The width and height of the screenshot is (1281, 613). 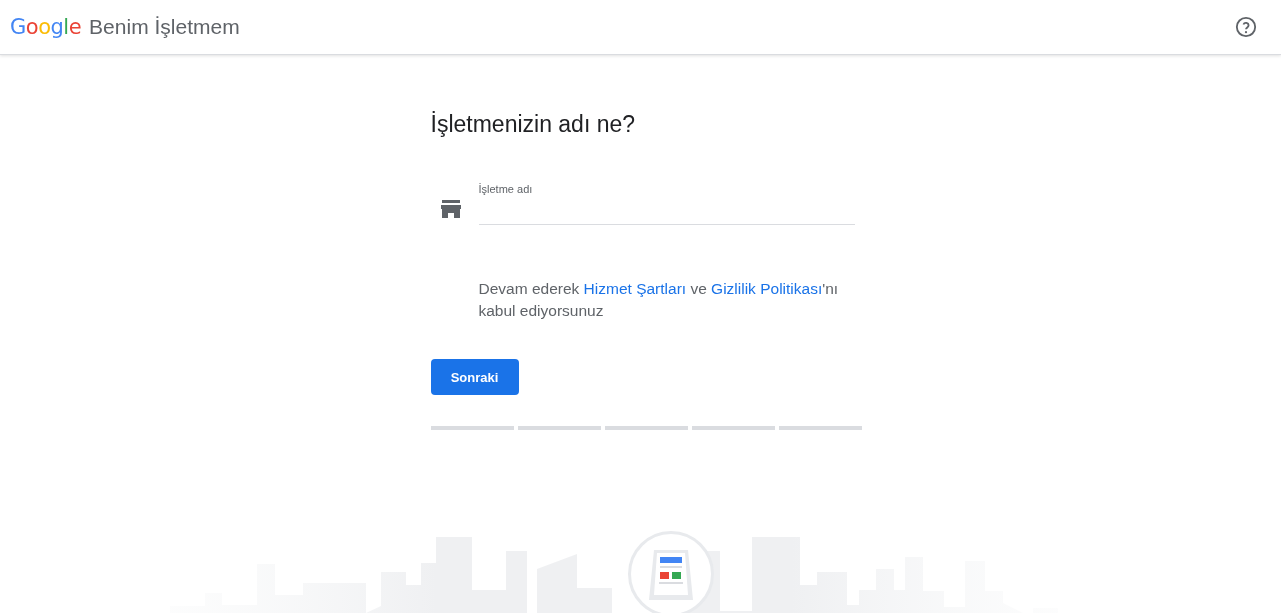 What do you see at coordinates (767, 288) in the screenshot?
I see `privacy-policy-link: Gizlilik Politikası` at bounding box center [767, 288].